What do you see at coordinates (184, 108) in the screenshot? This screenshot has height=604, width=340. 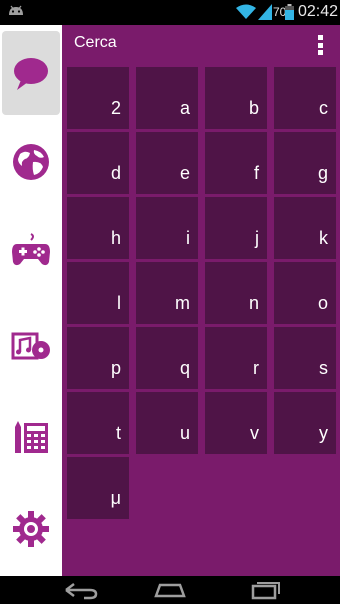 I see `key-label: a` at bounding box center [184, 108].